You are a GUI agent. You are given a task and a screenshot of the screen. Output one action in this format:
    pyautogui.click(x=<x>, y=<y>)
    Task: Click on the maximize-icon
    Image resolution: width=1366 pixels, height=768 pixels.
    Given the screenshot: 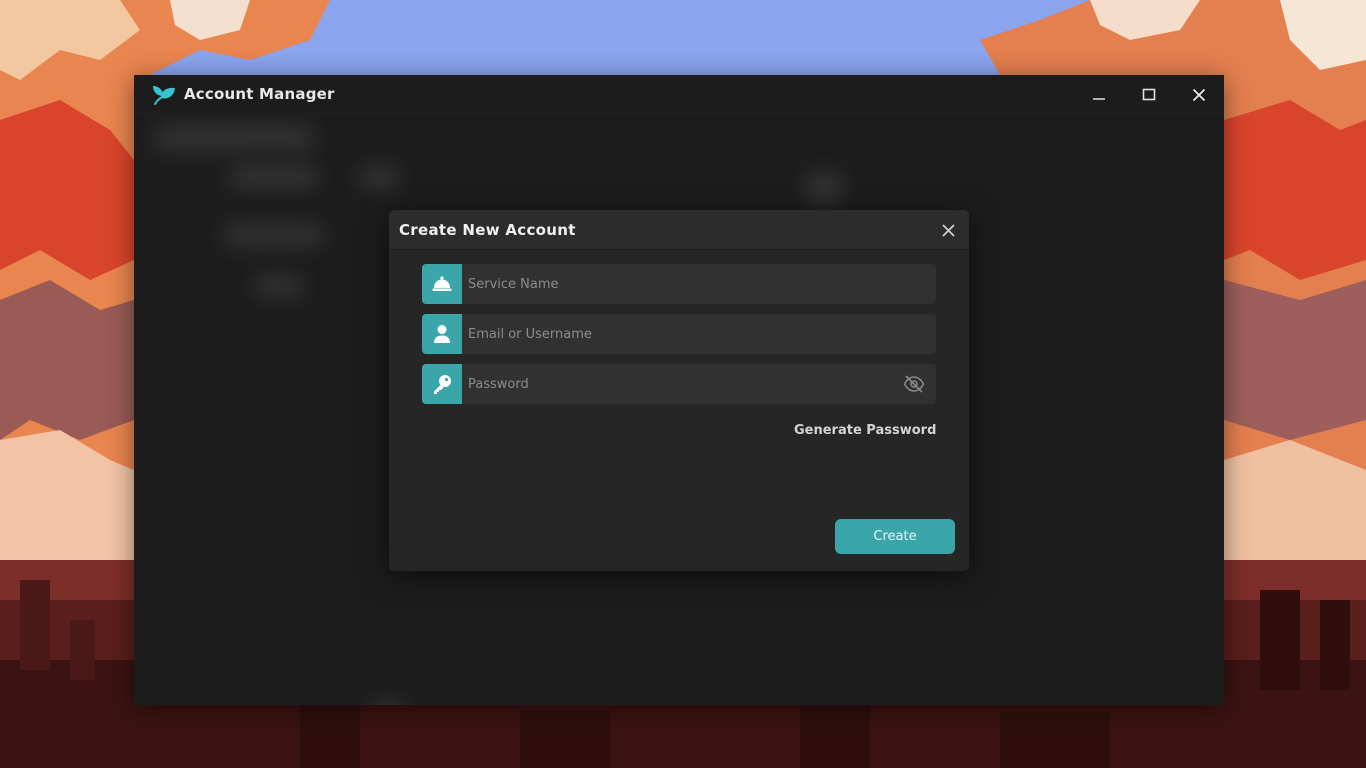 What is the action you would take?
    pyautogui.click(x=1149, y=94)
    